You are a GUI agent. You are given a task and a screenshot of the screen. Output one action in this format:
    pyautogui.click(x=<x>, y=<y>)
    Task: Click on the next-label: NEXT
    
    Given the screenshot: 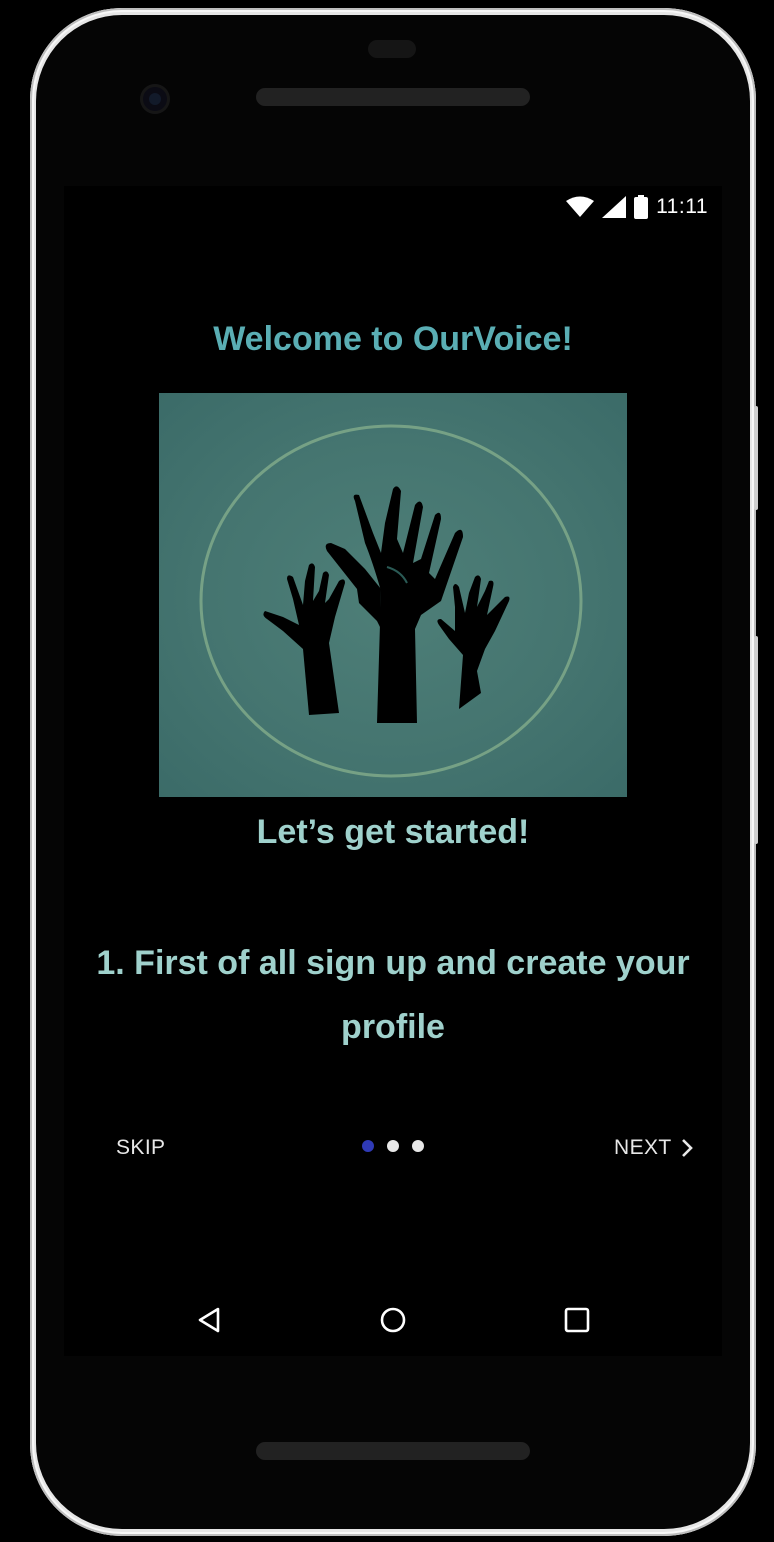 What is the action you would take?
    pyautogui.click(x=643, y=1147)
    